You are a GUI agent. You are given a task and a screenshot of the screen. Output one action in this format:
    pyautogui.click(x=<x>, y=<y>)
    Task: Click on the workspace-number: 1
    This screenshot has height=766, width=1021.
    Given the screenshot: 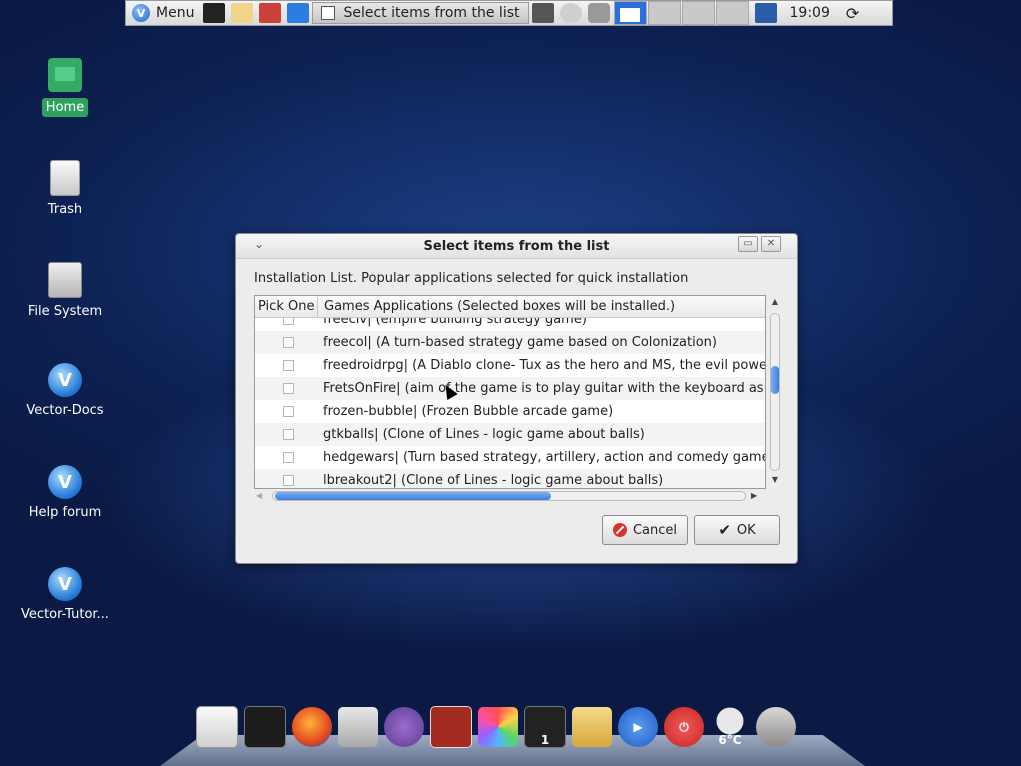 What is the action you would take?
    pyautogui.click(x=545, y=740)
    